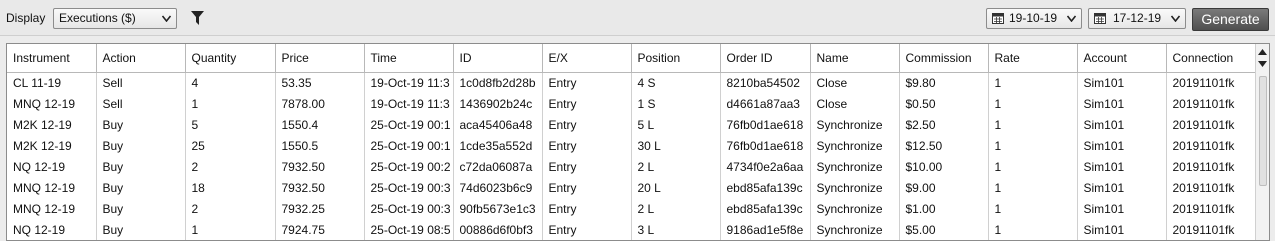 The width and height of the screenshot is (1275, 241). I want to click on table-cell: 25-Oct-19 08:5, so click(409, 229).